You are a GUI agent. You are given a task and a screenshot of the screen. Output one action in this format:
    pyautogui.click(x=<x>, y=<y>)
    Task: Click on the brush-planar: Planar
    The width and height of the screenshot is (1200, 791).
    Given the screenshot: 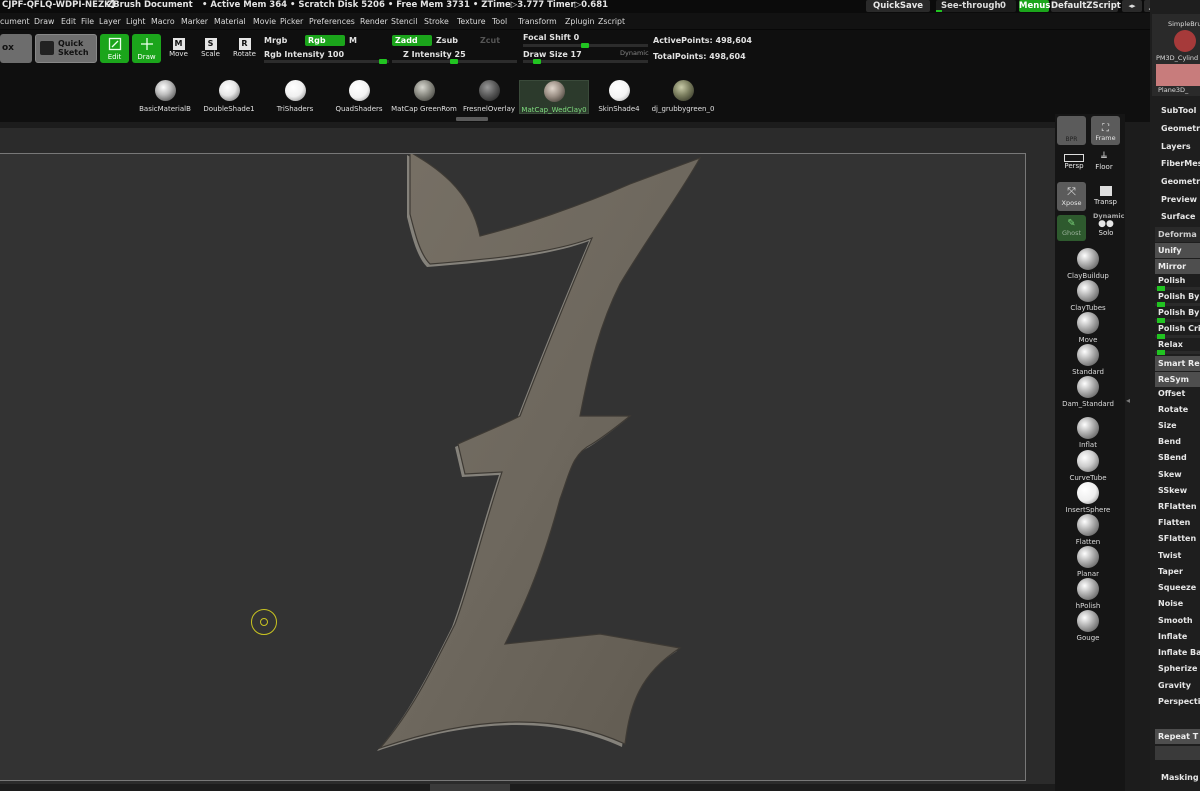 What is the action you would take?
    pyautogui.click(x=1088, y=562)
    